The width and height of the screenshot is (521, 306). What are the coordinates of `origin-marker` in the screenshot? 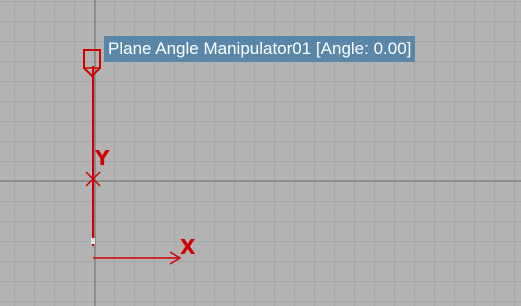 It's located at (93, 241).